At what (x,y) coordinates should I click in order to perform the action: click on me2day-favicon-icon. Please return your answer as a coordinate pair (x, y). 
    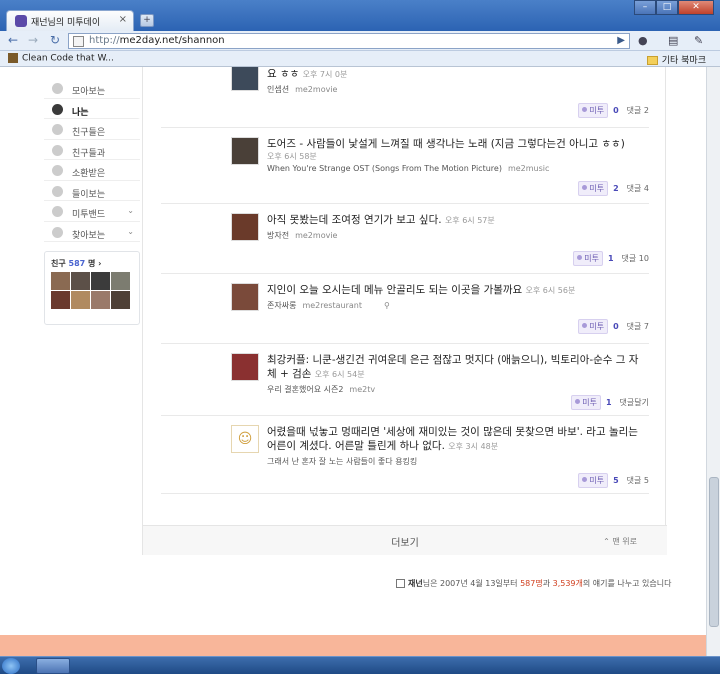
    Looking at the image, I should click on (21, 21).